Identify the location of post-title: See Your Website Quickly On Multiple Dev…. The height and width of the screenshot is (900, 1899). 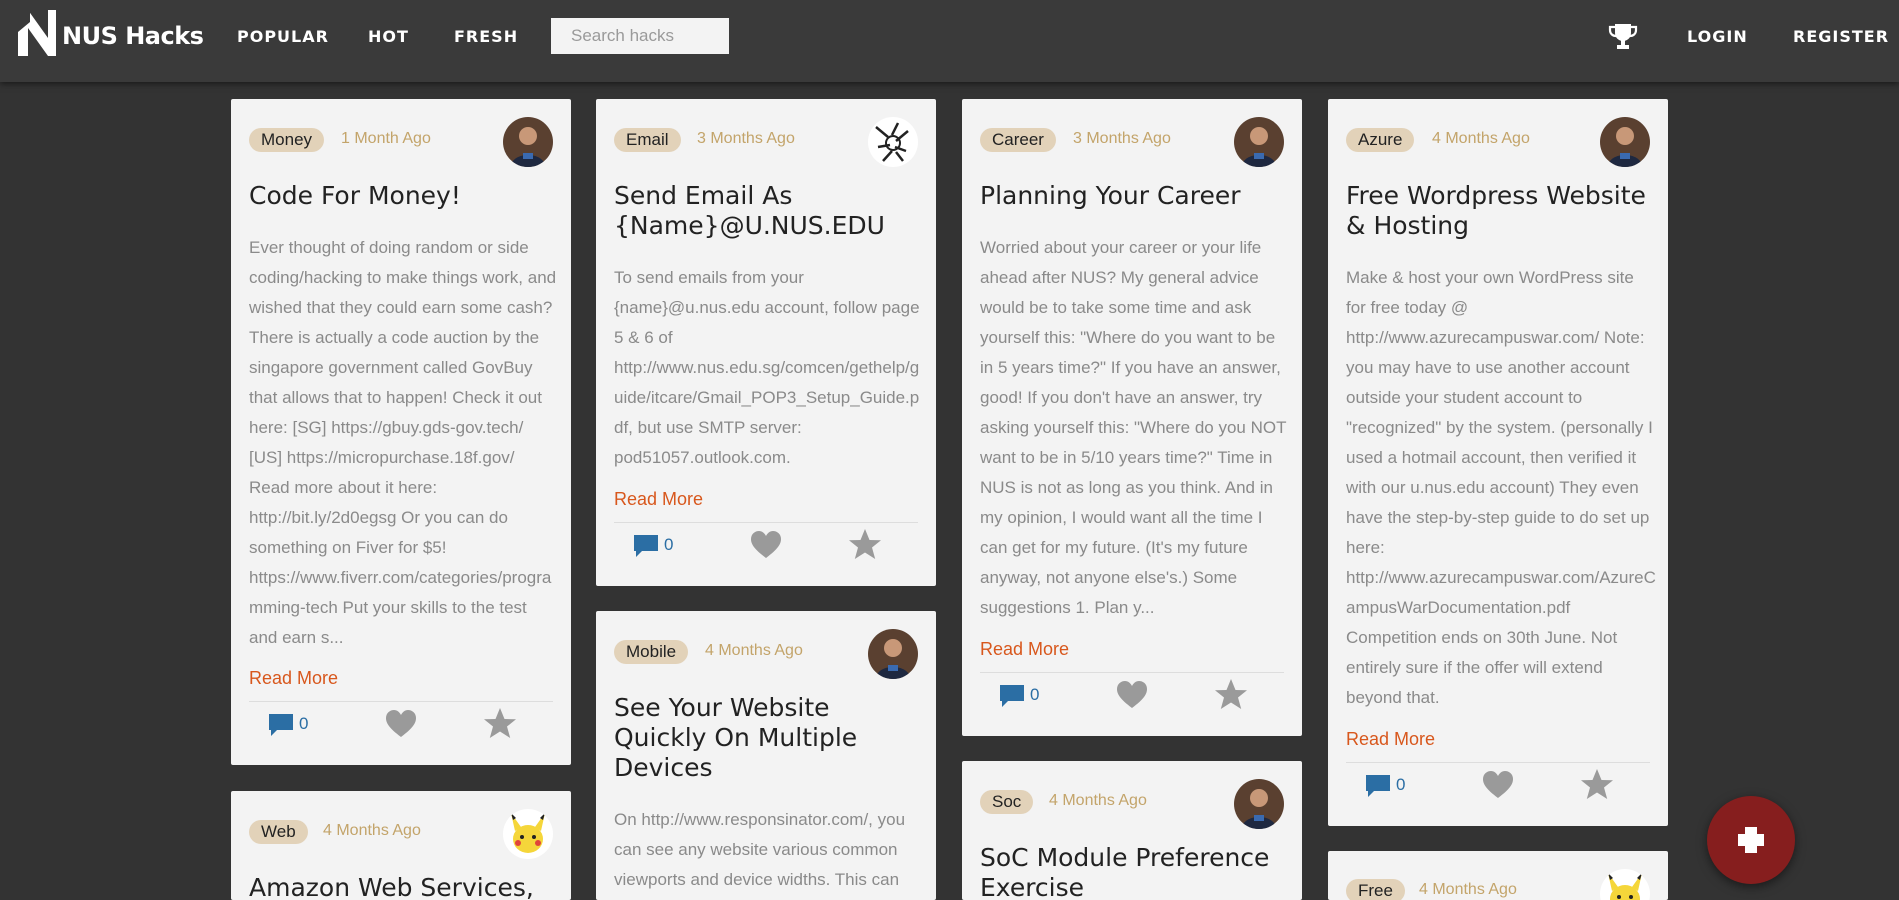
(769, 738).